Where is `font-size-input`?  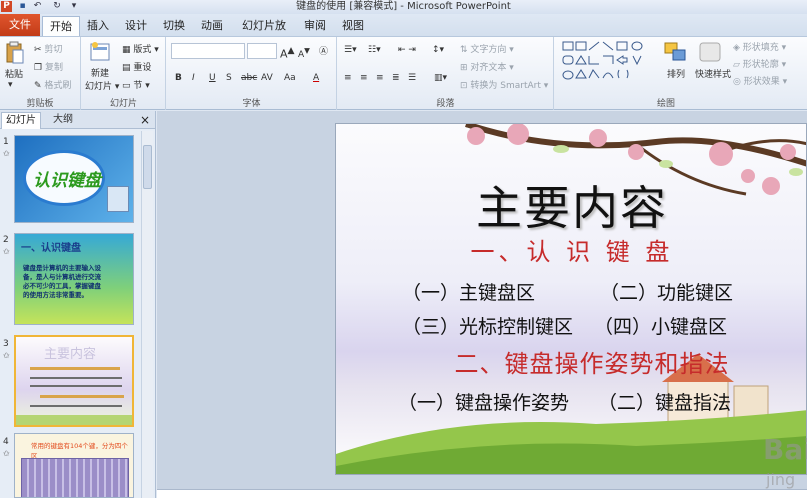 font-size-input is located at coordinates (262, 51).